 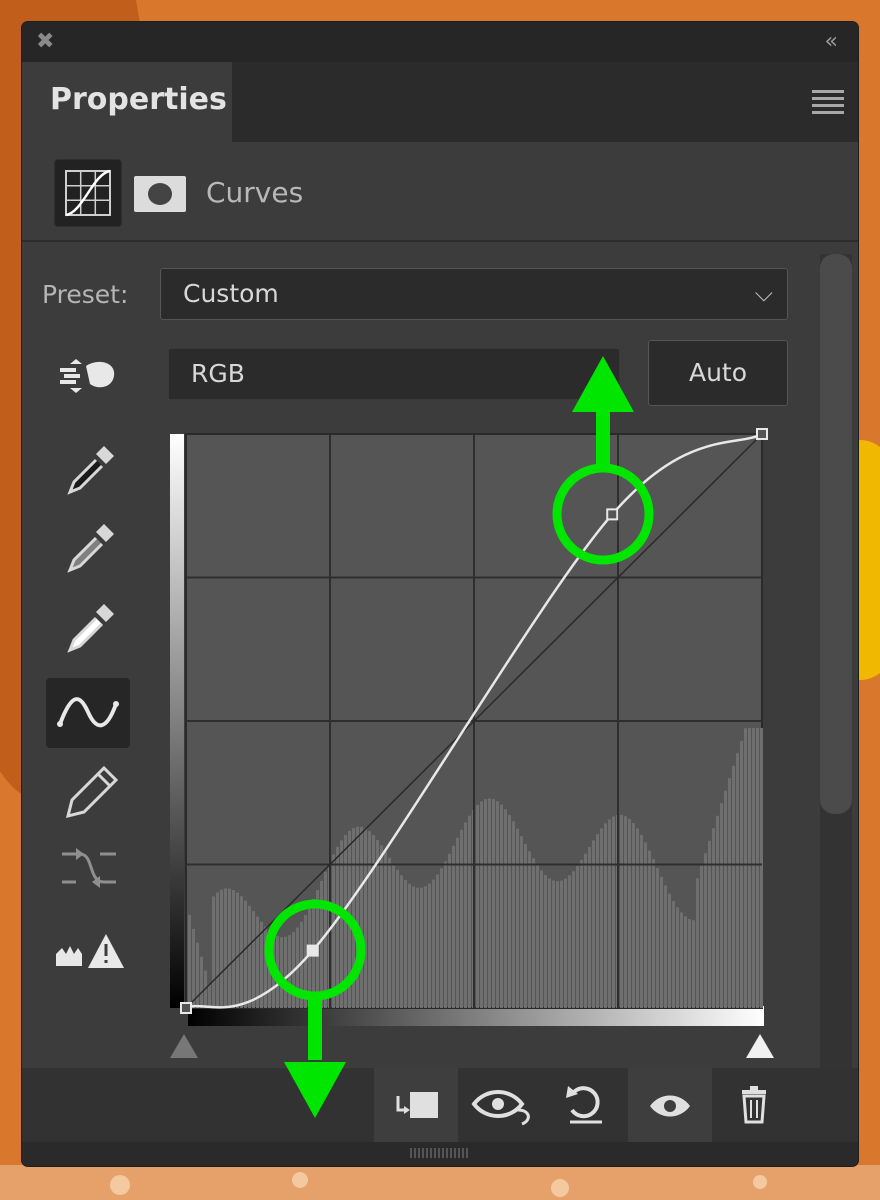 What do you see at coordinates (836, 534) in the screenshot?
I see `scroll-thumb` at bounding box center [836, 534].